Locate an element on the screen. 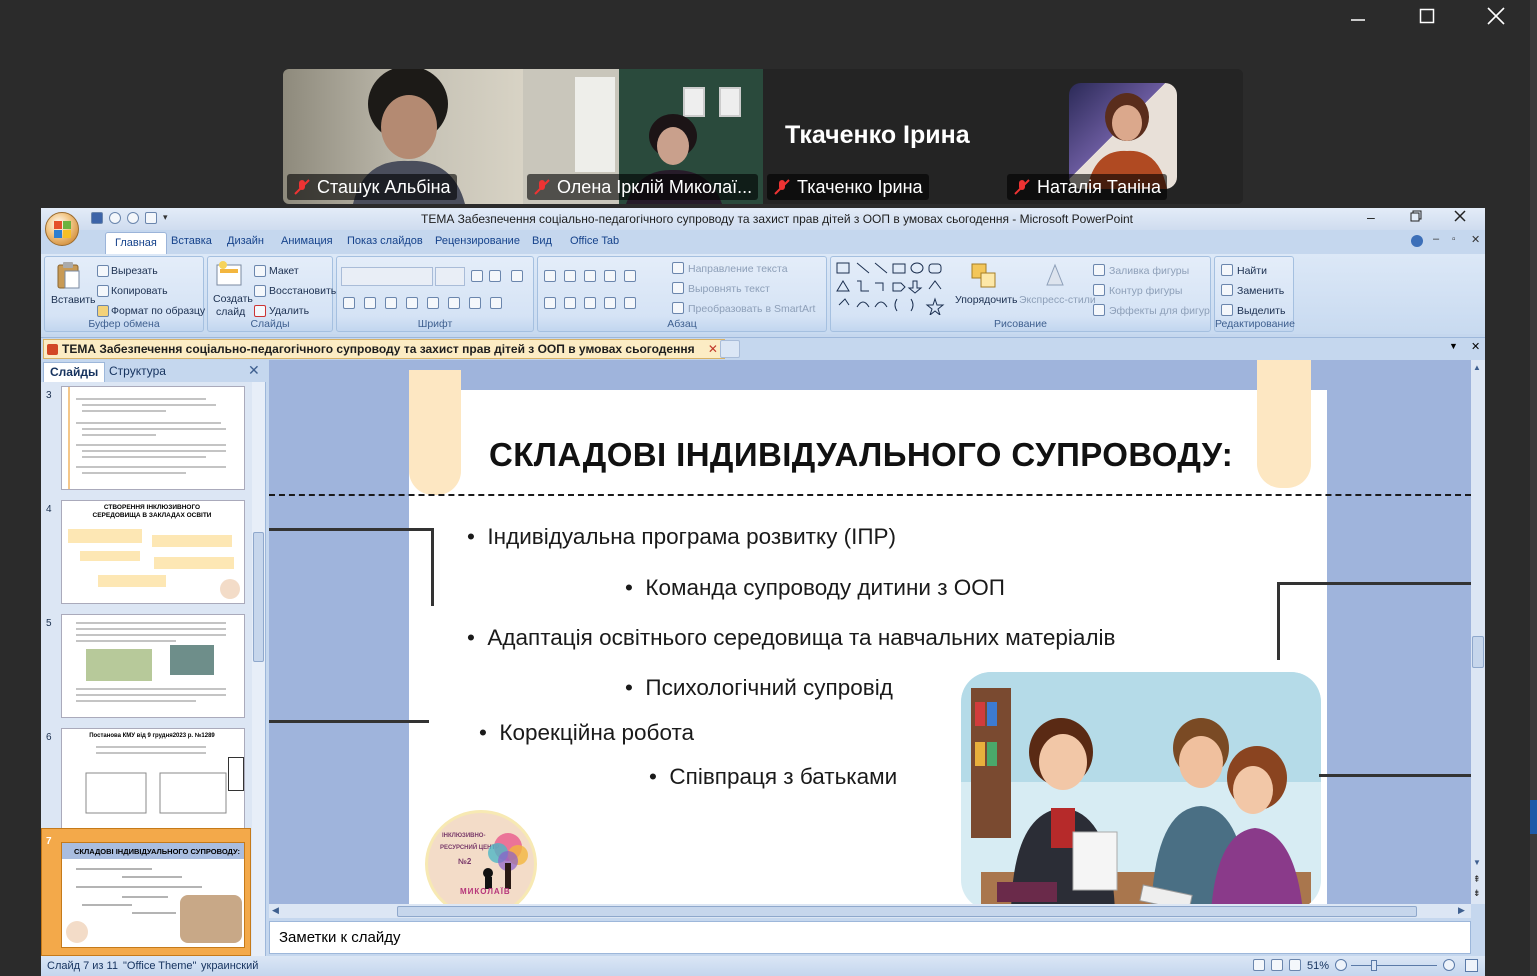  bold-icon is located at coordinates (349, 303).